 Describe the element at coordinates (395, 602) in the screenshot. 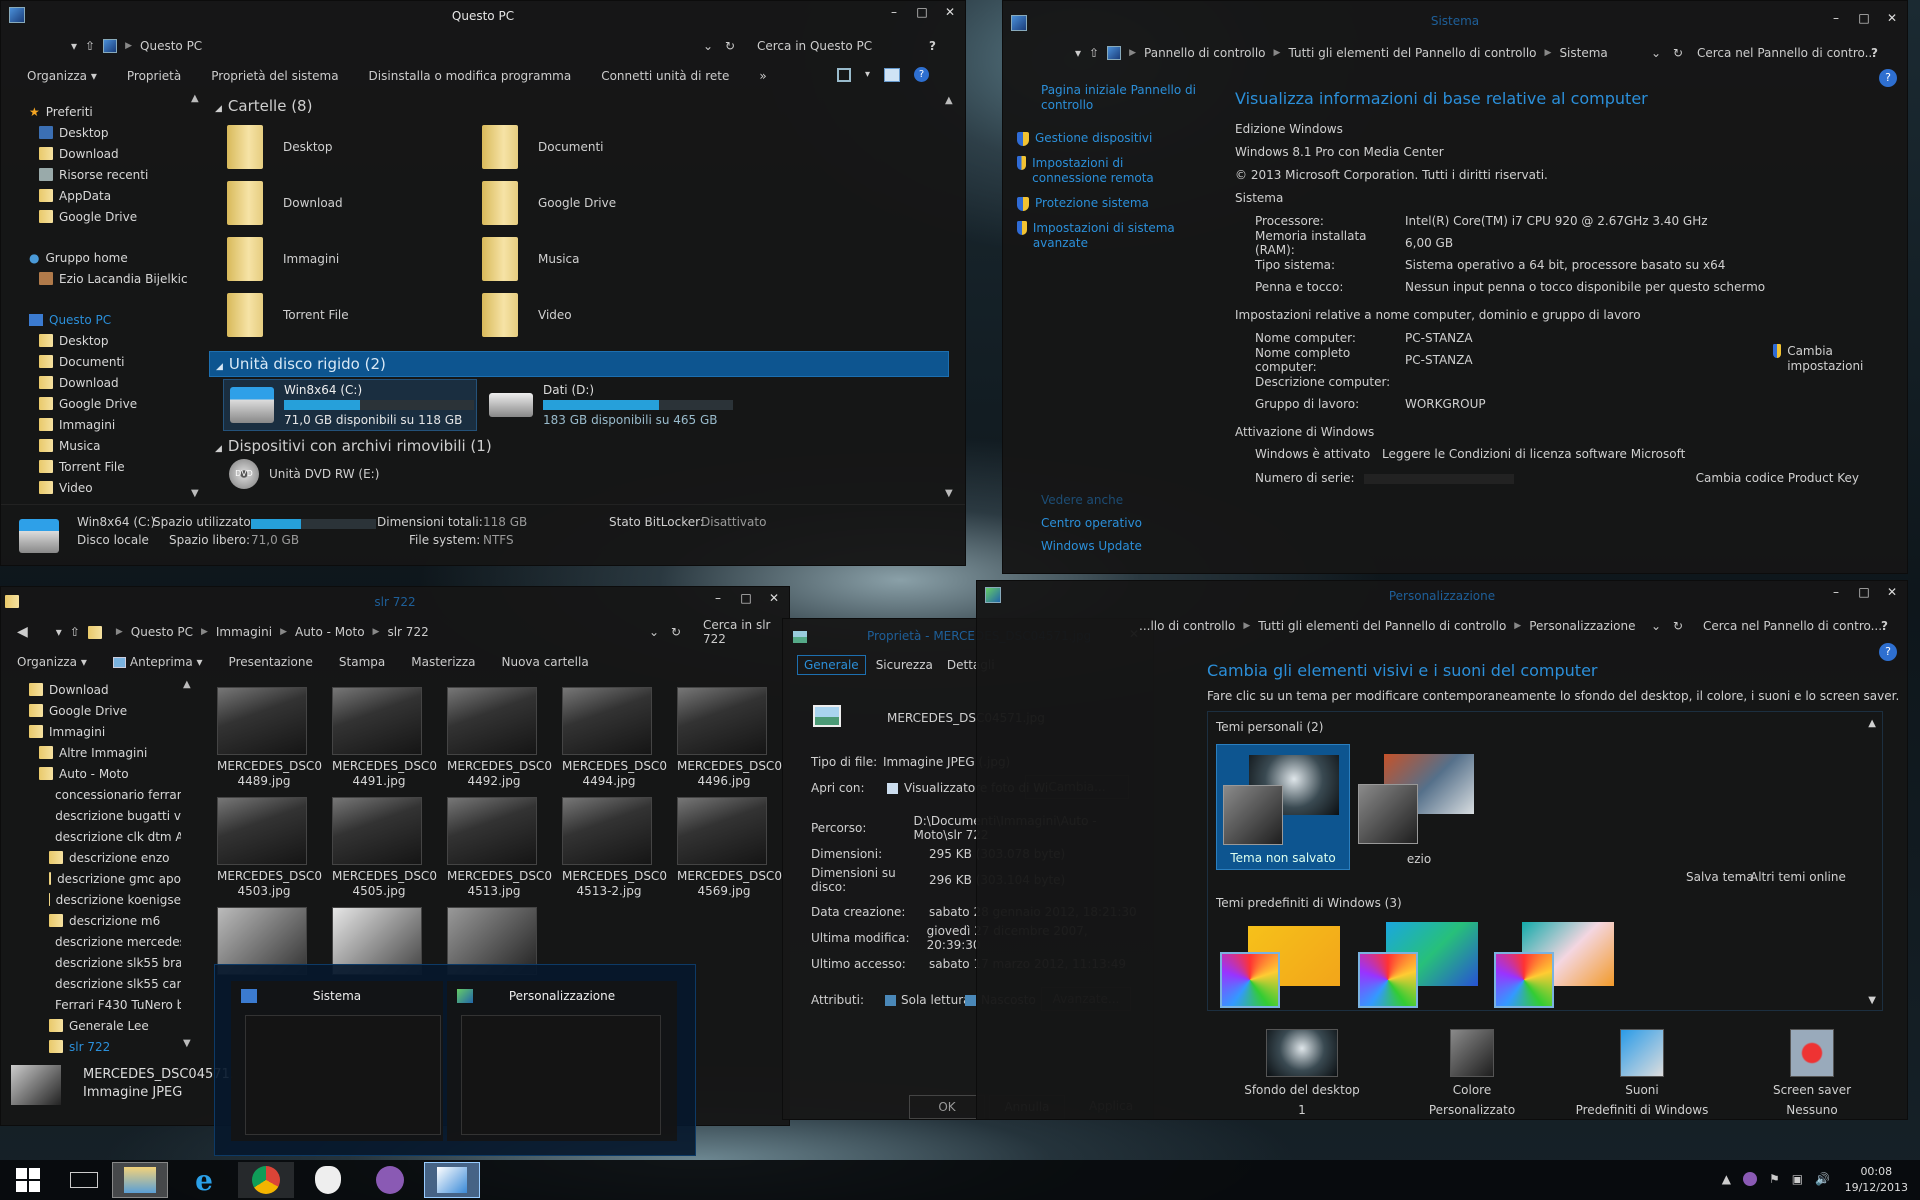

I see `title-bar: slr 722 – □ ✕` at that location.